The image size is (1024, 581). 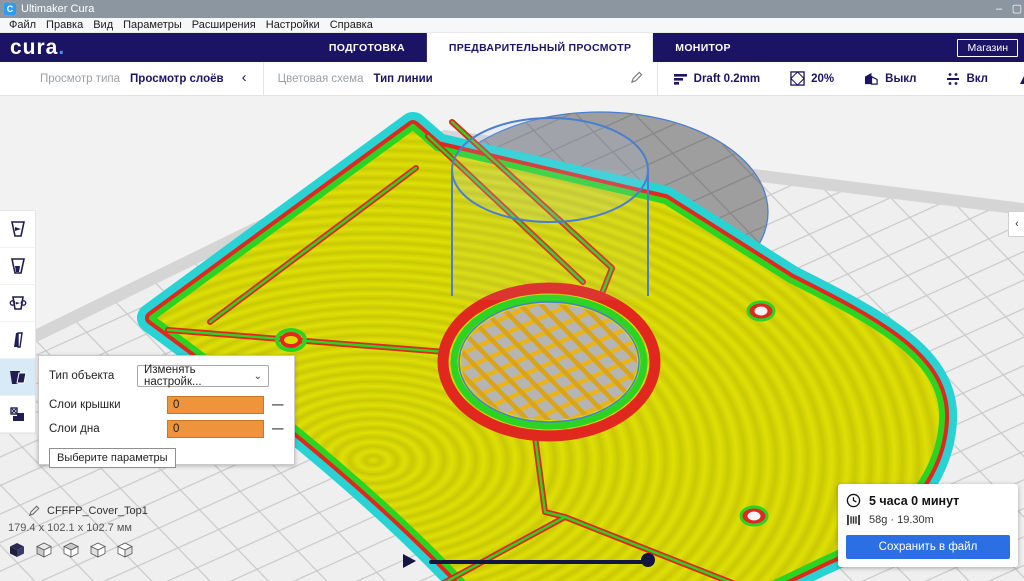 I want to click on layer-slider-handle, so click(x=648, y=560).